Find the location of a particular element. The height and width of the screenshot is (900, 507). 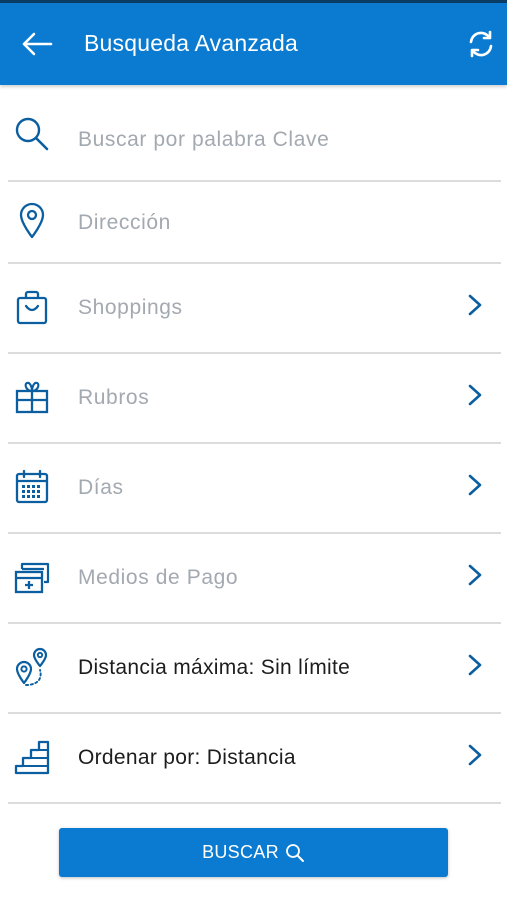

gift-icon is located at coordinates (32, 397).